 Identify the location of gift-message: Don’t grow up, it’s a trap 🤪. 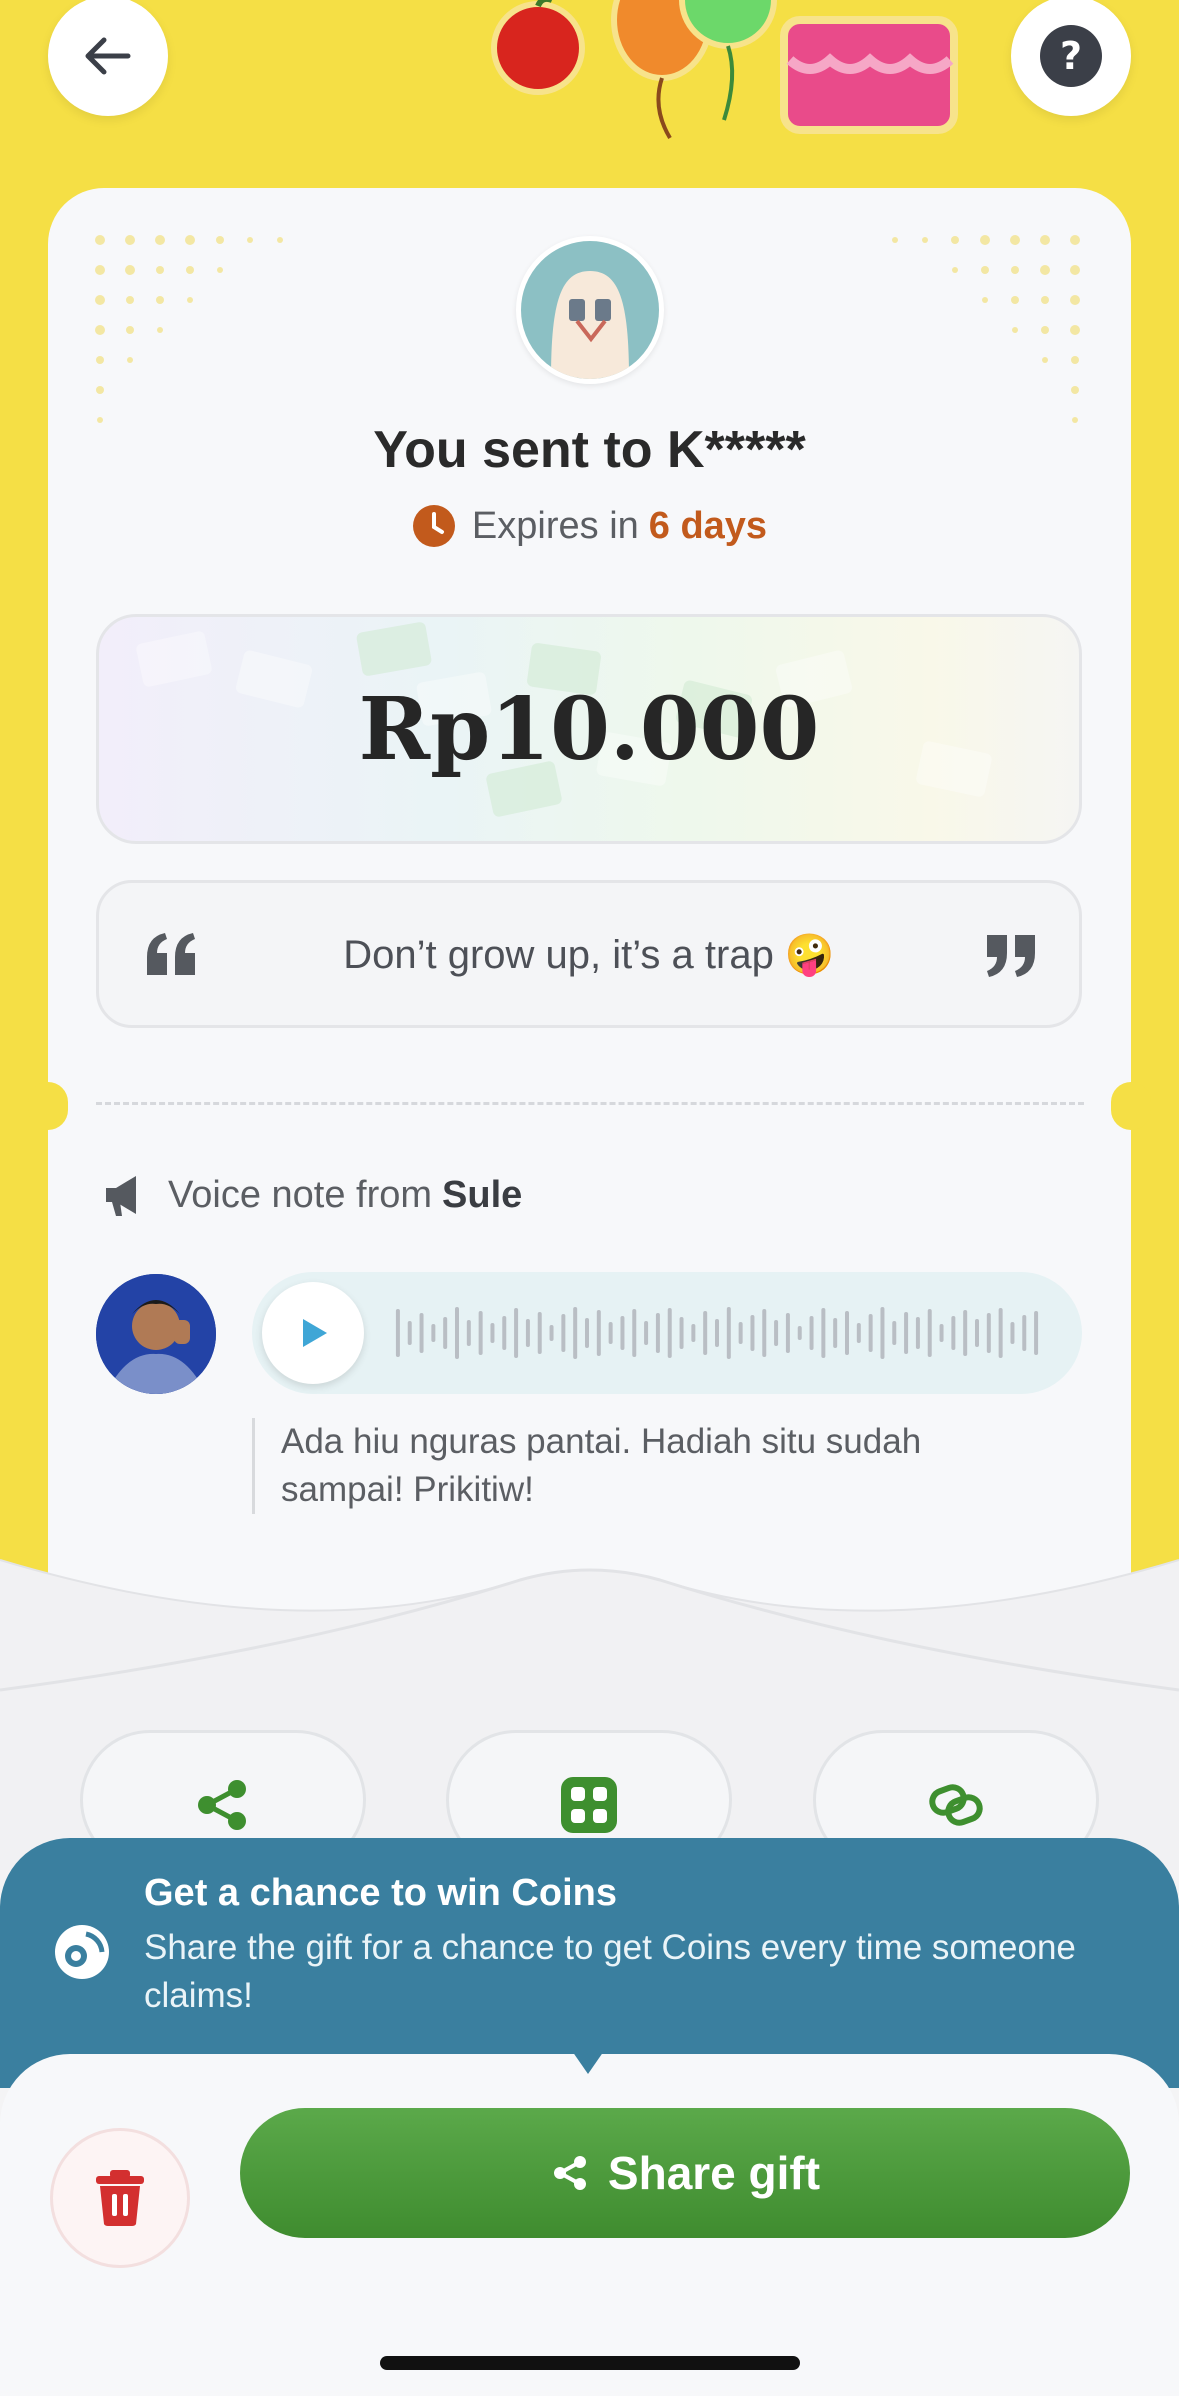
(589, 954).